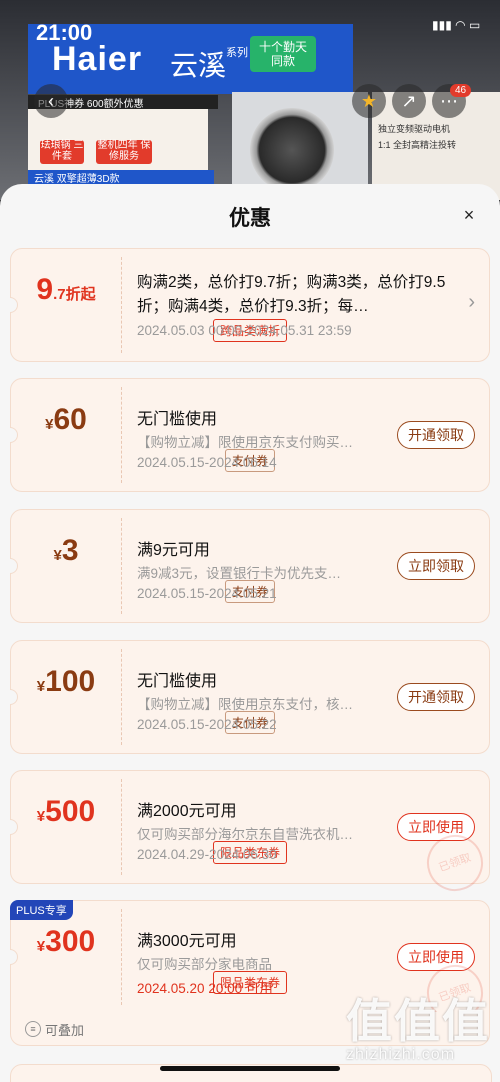 The width and height of the screenshot is (500, 1082). What do you see at coordinates (469, 215) in the screenshot?
I see `close-icon: ×` at bounding box center [469, 215].